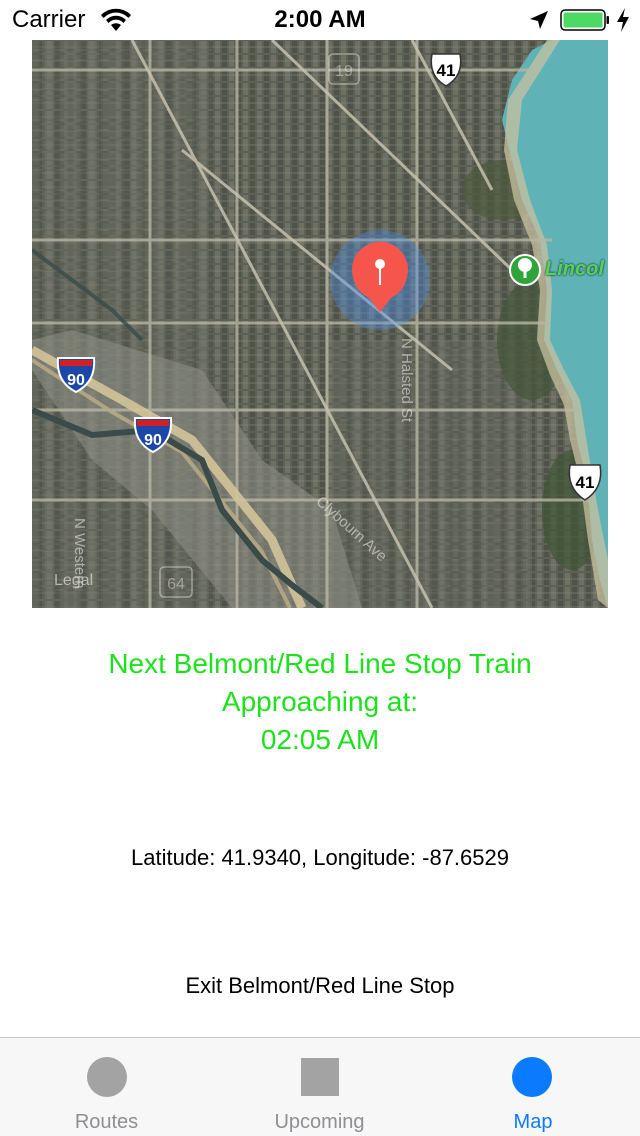 Image resolution: width=640 pixels, height=1136 pixels. I want to click on charging-bolt-icon, so click(623, 20).